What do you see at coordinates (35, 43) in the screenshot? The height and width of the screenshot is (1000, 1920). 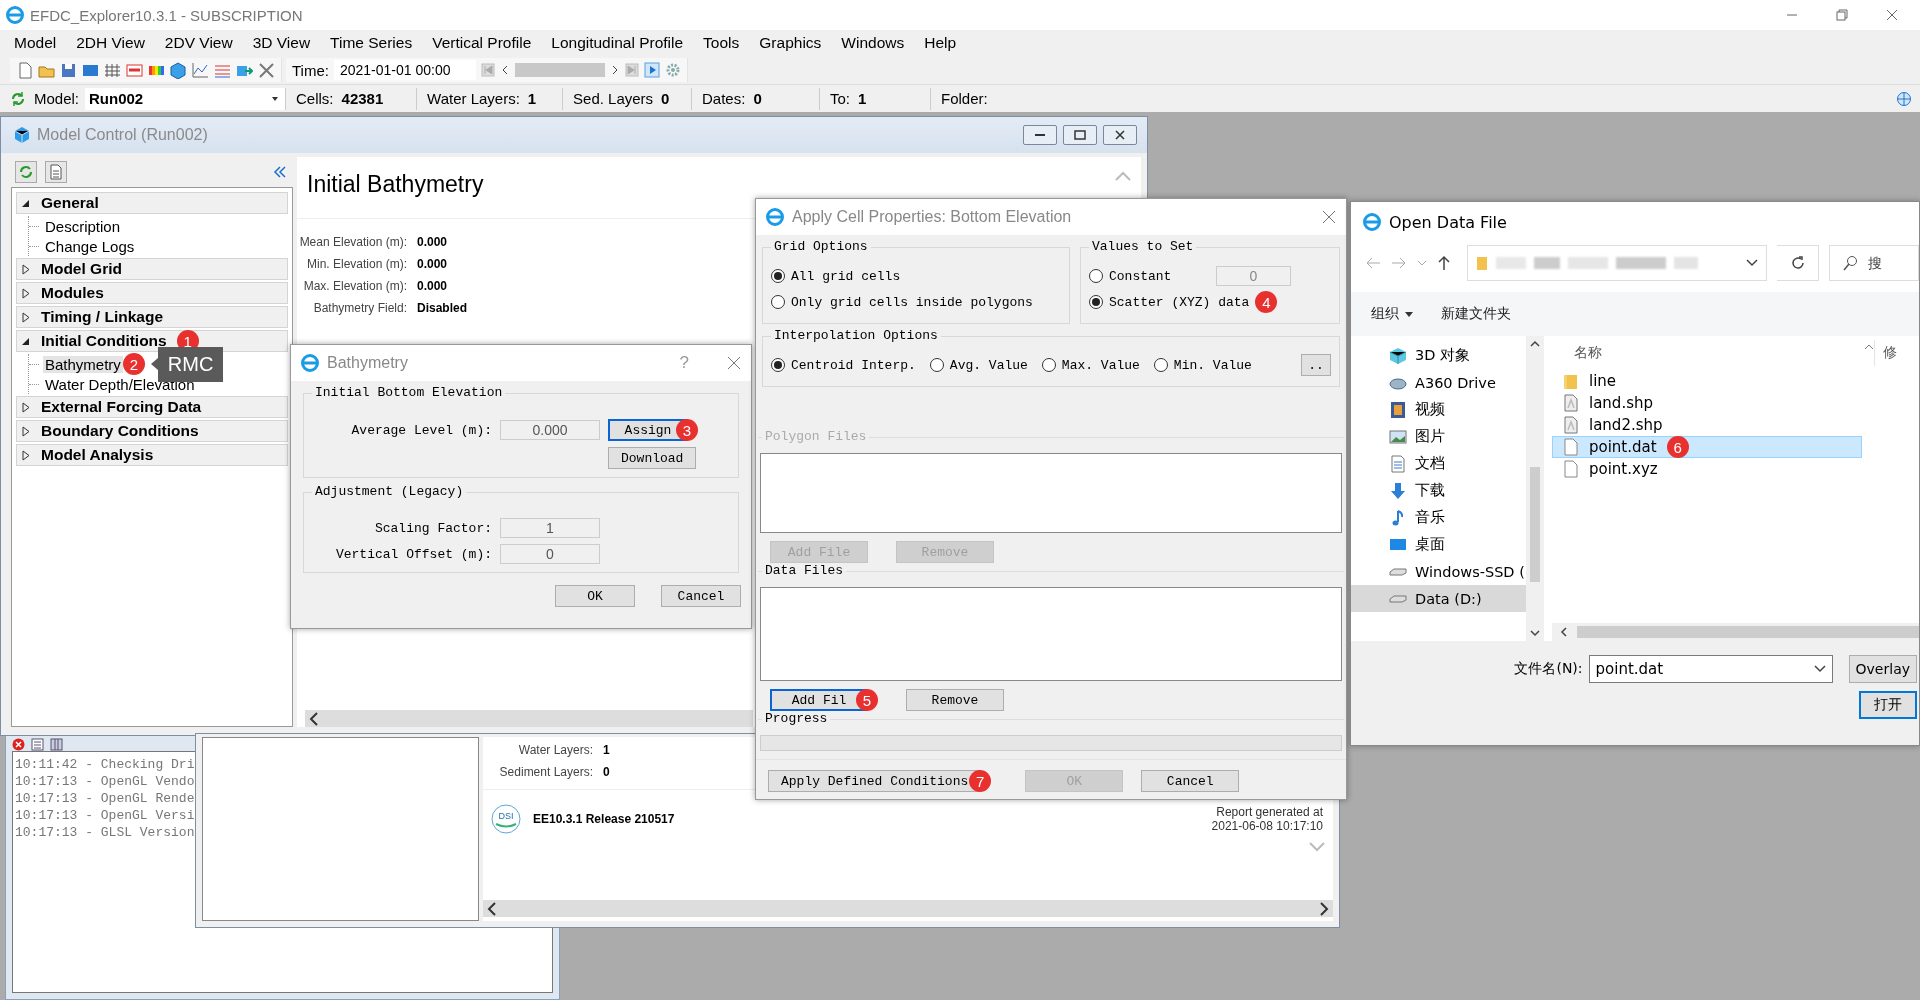 I see `menu-item: Model` at bounding box center [35, 43].